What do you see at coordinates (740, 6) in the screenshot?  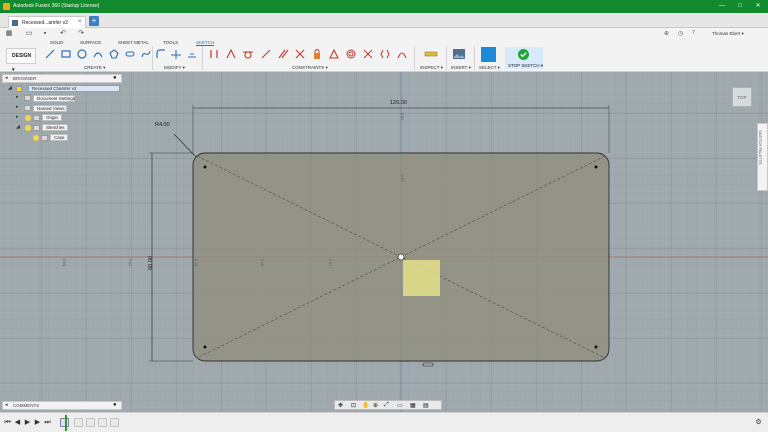 I see `maximize-button: □` at bounding box center [740, 6].